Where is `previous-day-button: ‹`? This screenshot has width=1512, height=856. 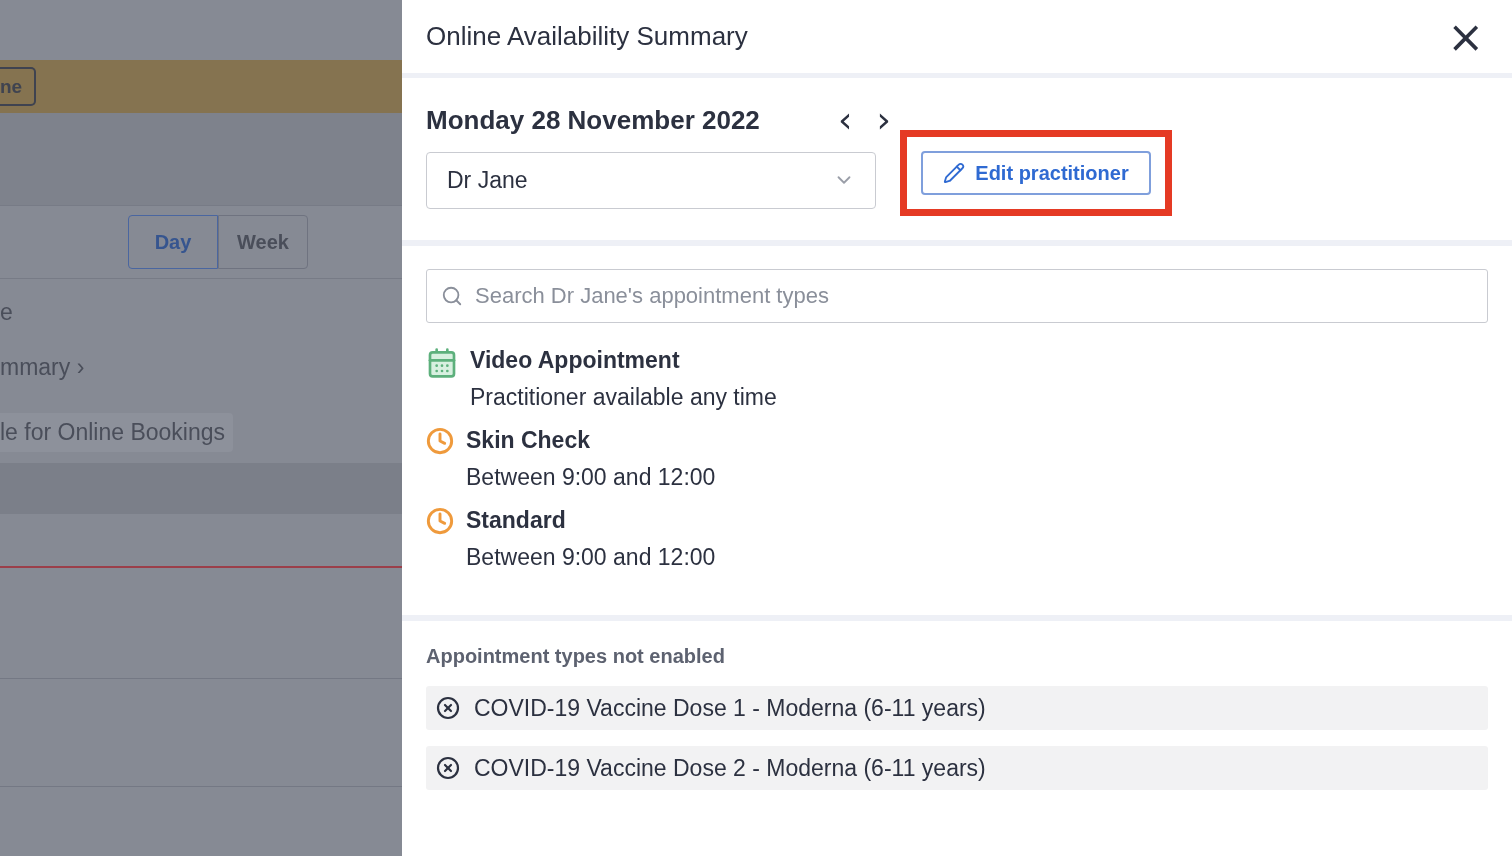 previous-day-button: ‹ is located at coordinates (845, 120).